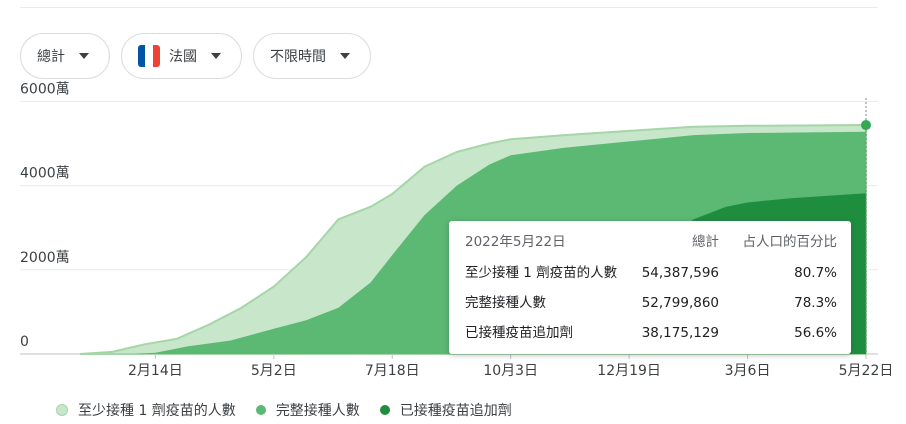 The width and height of the screenshot is (906, 424). Describe the element at coordinates (45, 89) in the screenshot. I see `y-tick-label: 6000萬` at that location.